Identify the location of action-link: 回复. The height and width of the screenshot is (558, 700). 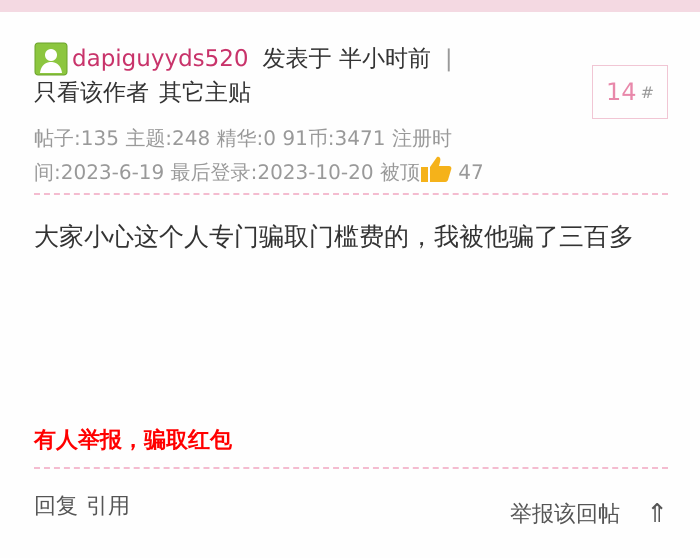
(56, 510).